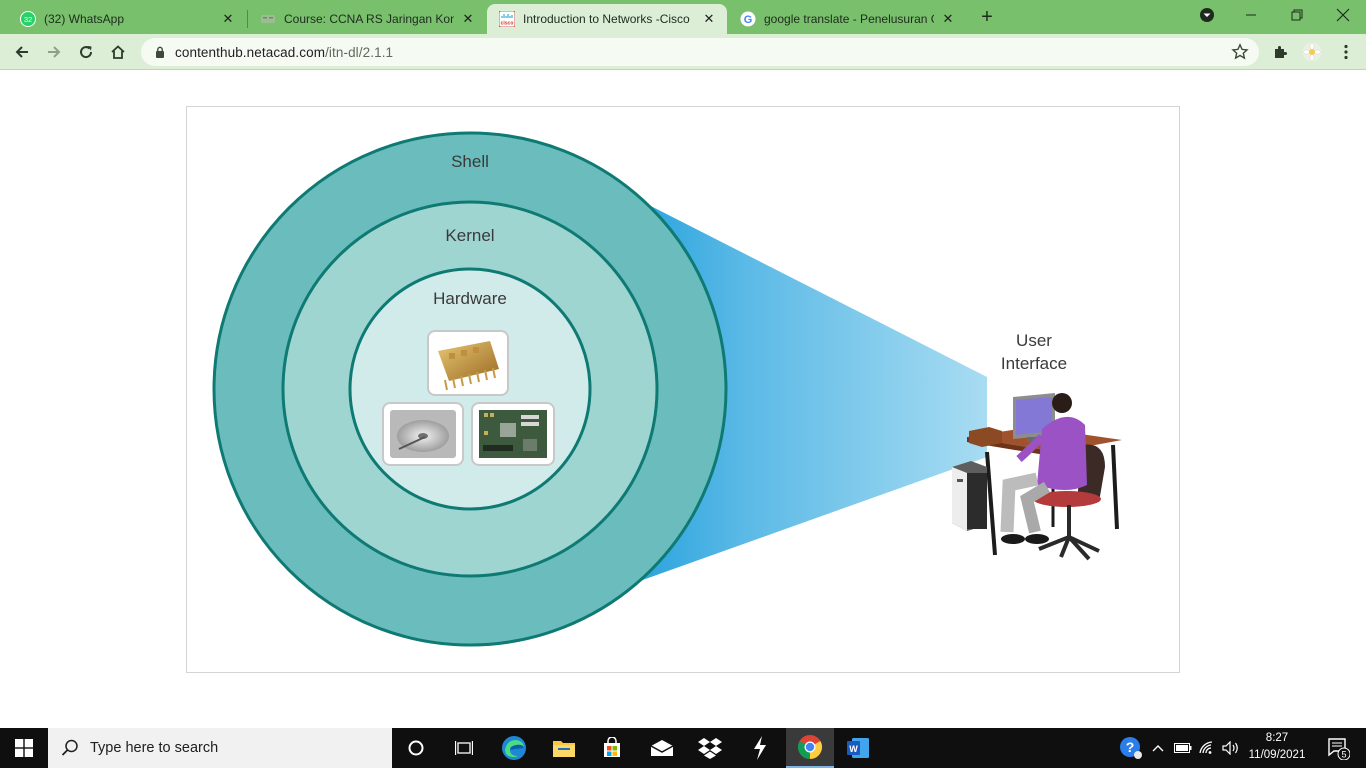 Image resolution: width=1366 pixels, height=768 pixels. What do you see at coordinates (1240, 52) in the screenshot?
I see `bookmark-star-icon` at bounding box center [1240, 52].